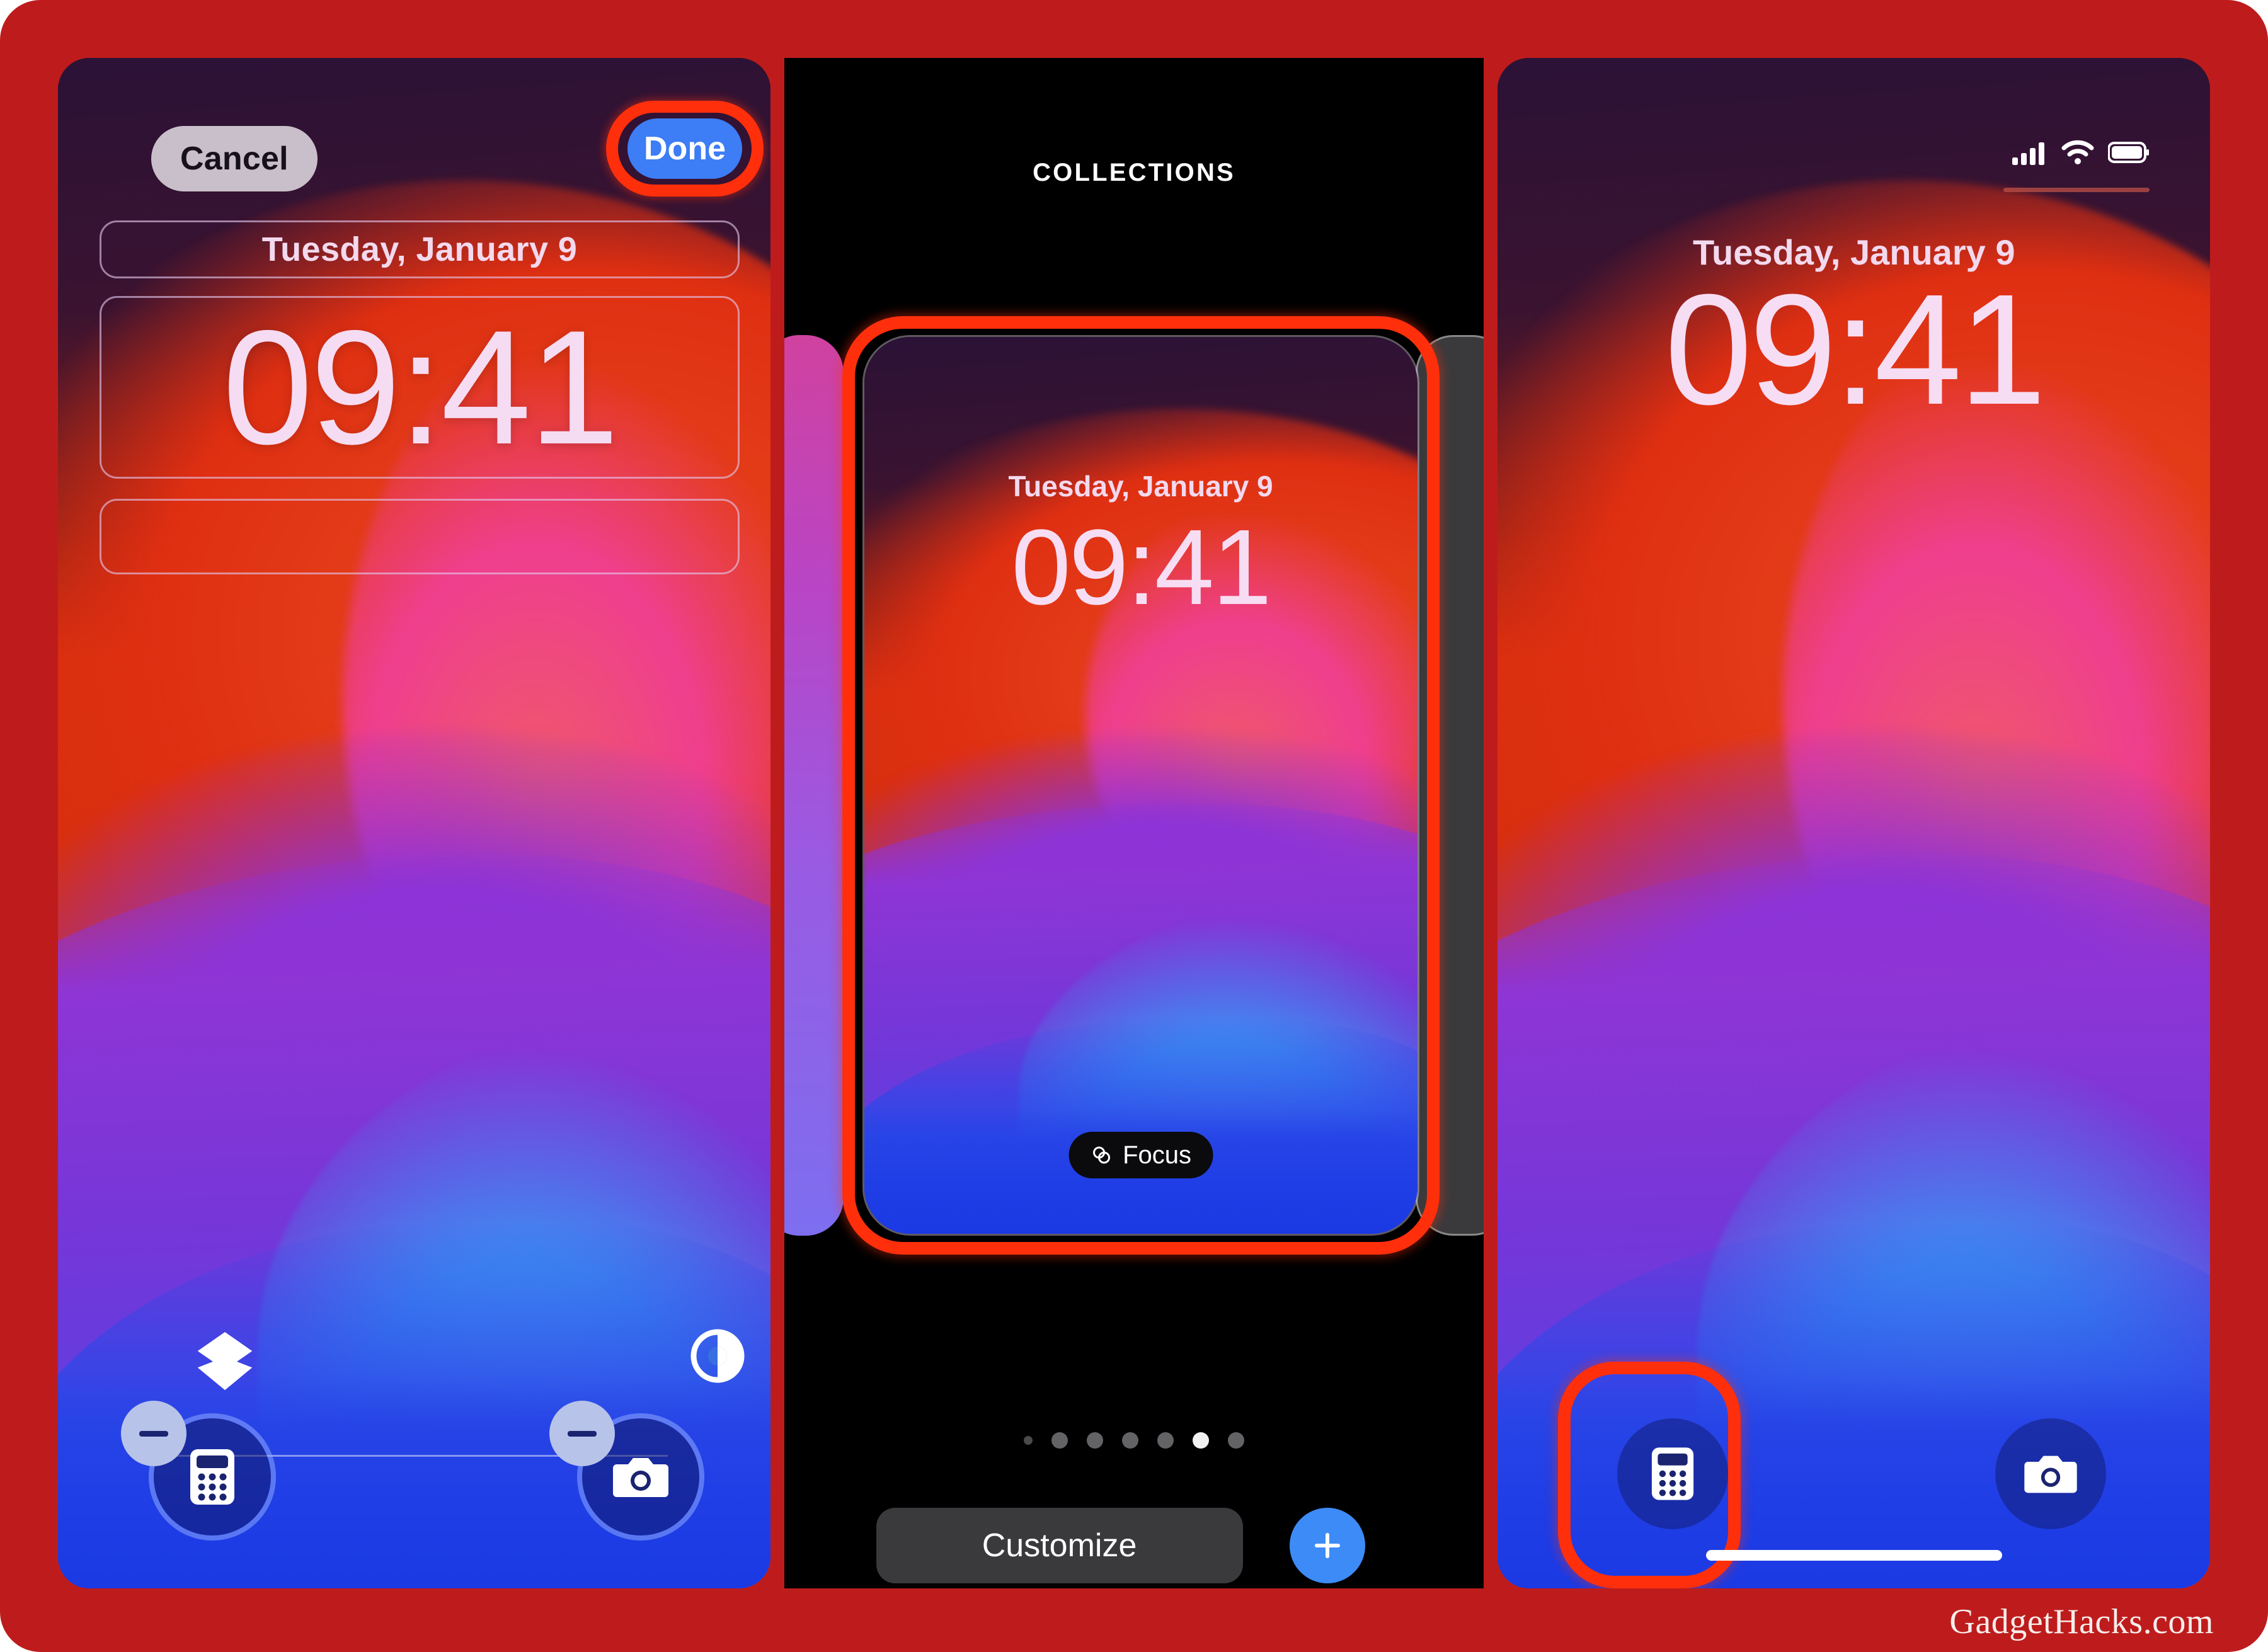 The width and height of the screenshot is (2268, 1652). Describe the element at coordinates (420, 536) in the screenshot. I see `widgets-slot` at that location.